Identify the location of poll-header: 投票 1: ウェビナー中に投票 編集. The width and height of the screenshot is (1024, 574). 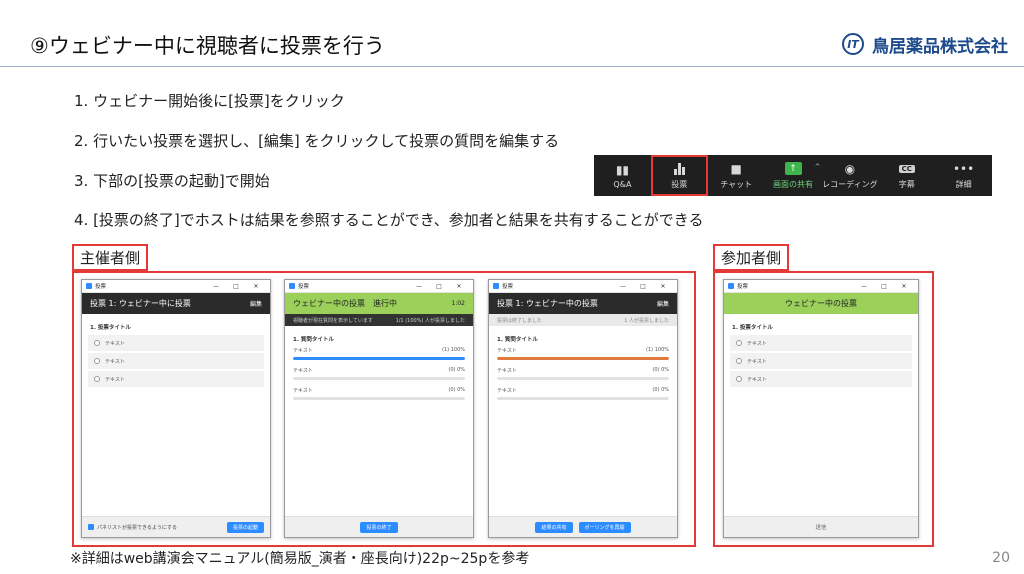
(176, 303).